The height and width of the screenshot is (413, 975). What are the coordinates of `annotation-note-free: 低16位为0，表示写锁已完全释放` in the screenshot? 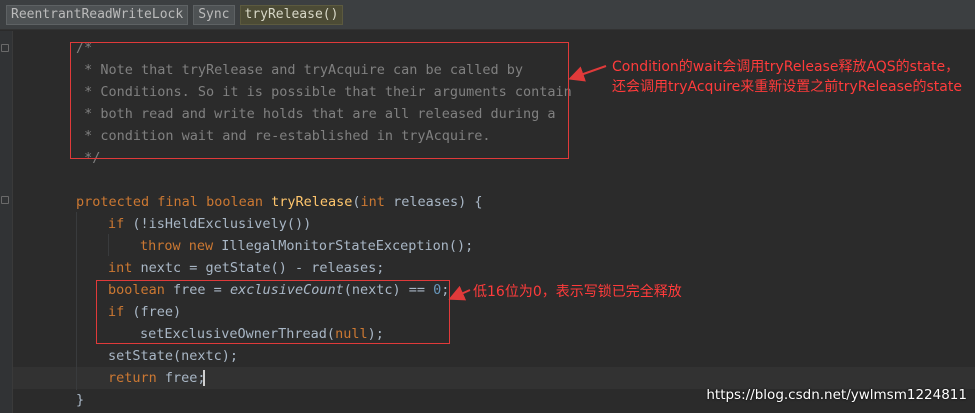 It's located at (577, 292).